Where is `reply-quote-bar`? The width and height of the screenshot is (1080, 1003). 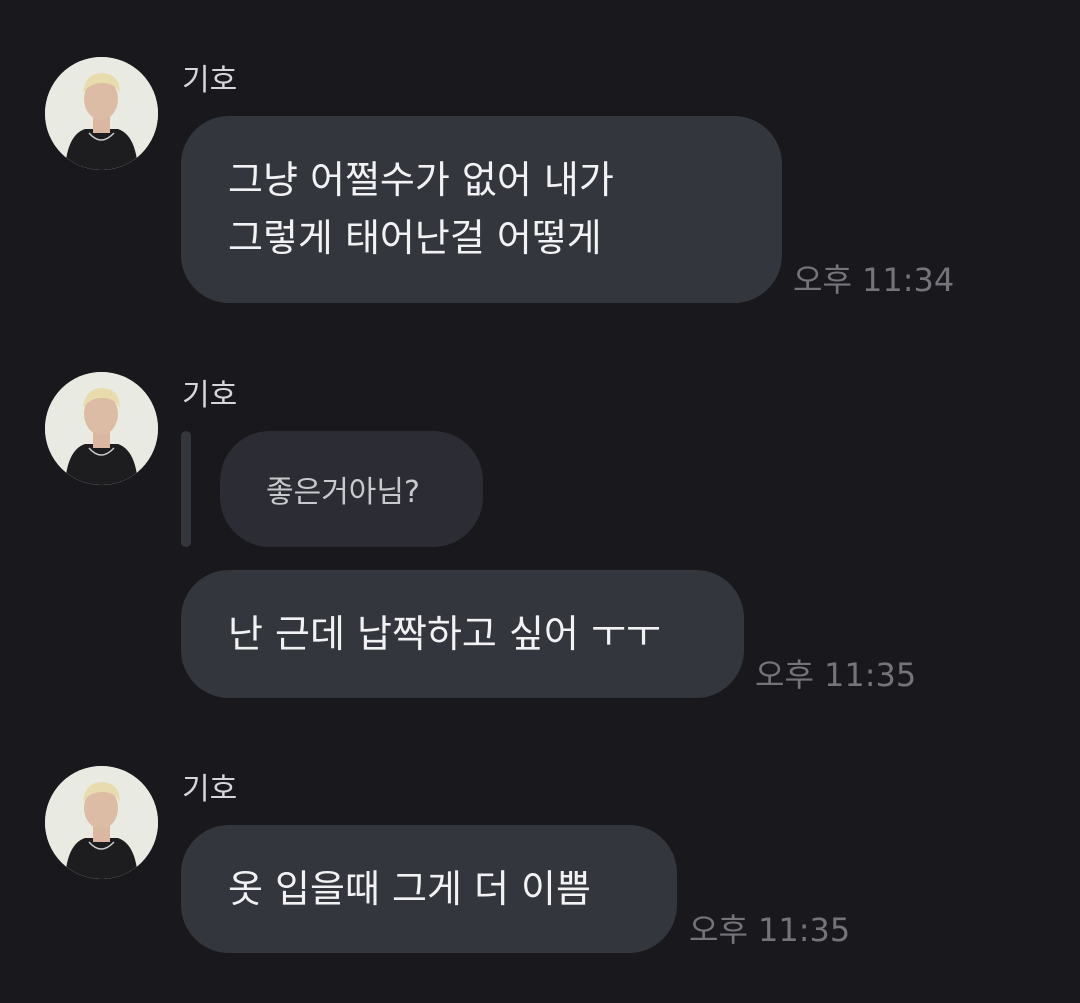
reply-quote-bar is located at coordinates (186, 489).